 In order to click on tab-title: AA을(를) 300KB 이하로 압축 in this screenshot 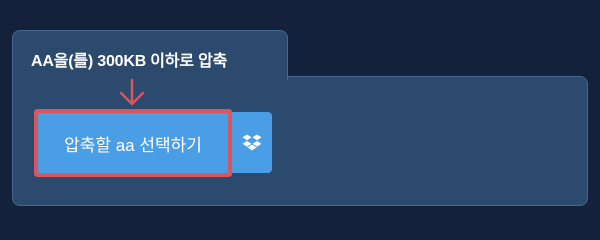, I will do `click(129, 61)`.